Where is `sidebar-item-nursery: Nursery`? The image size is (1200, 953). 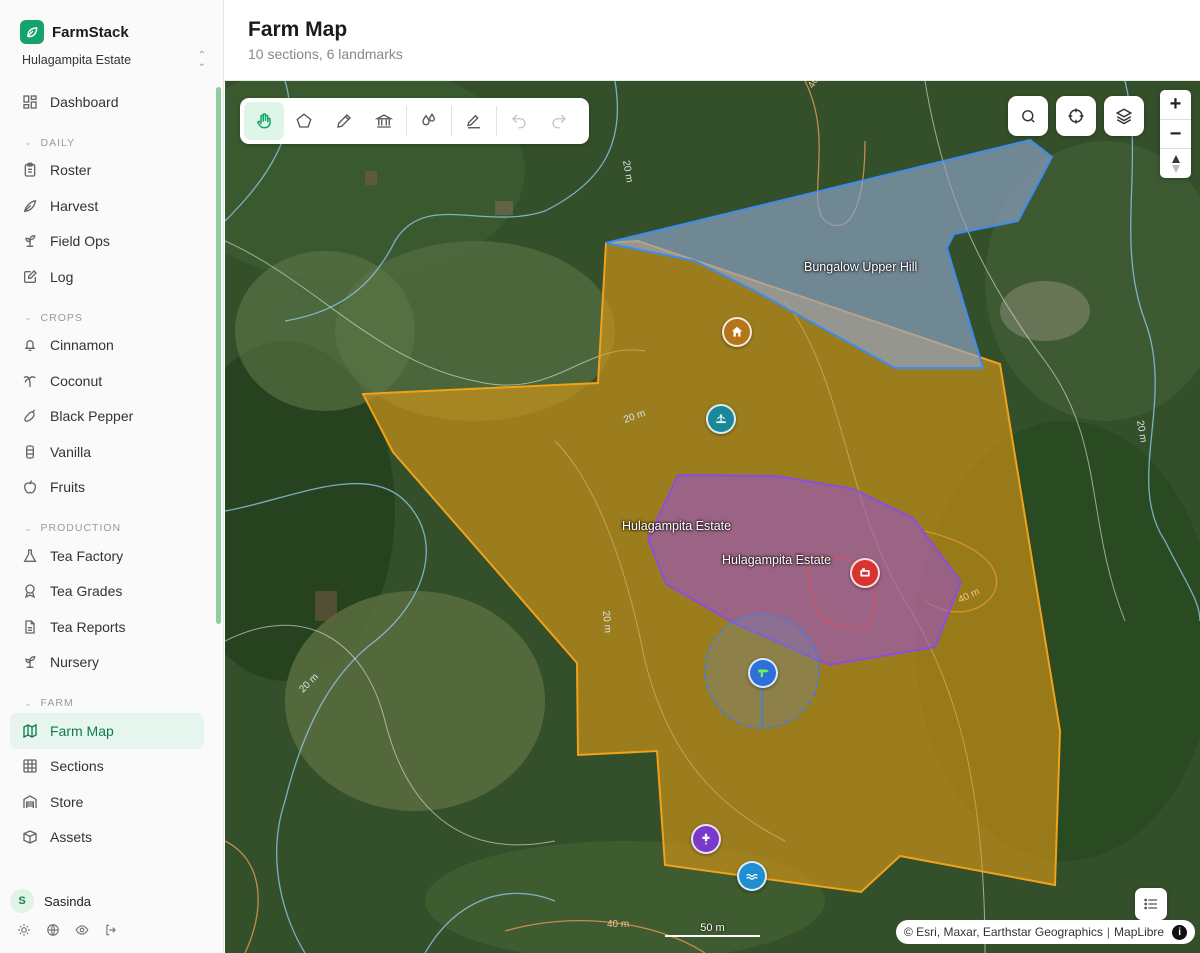
sidebar-item-nursery: Nursery is located at coordinates (107, 663).